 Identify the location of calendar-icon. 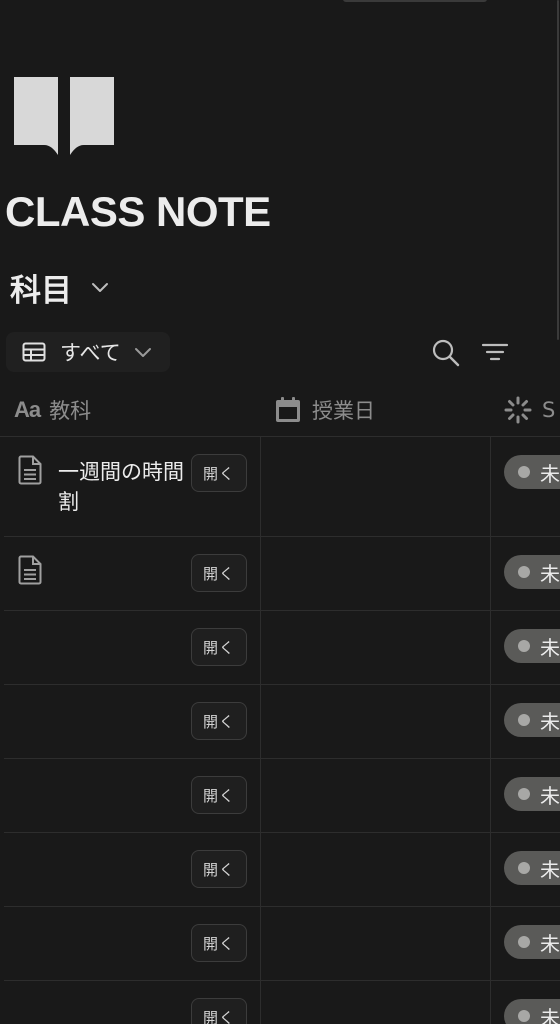
(288, 410).